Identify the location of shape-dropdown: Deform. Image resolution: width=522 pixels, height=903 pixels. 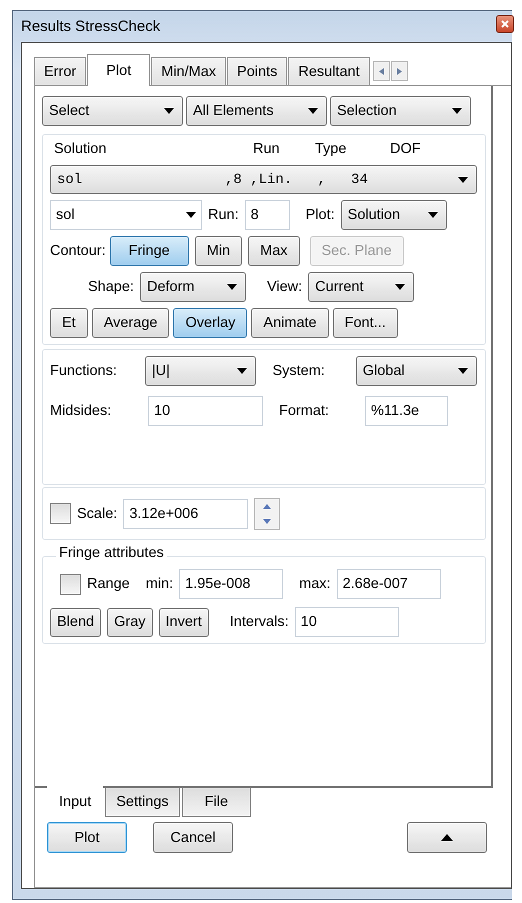
(193, 287).